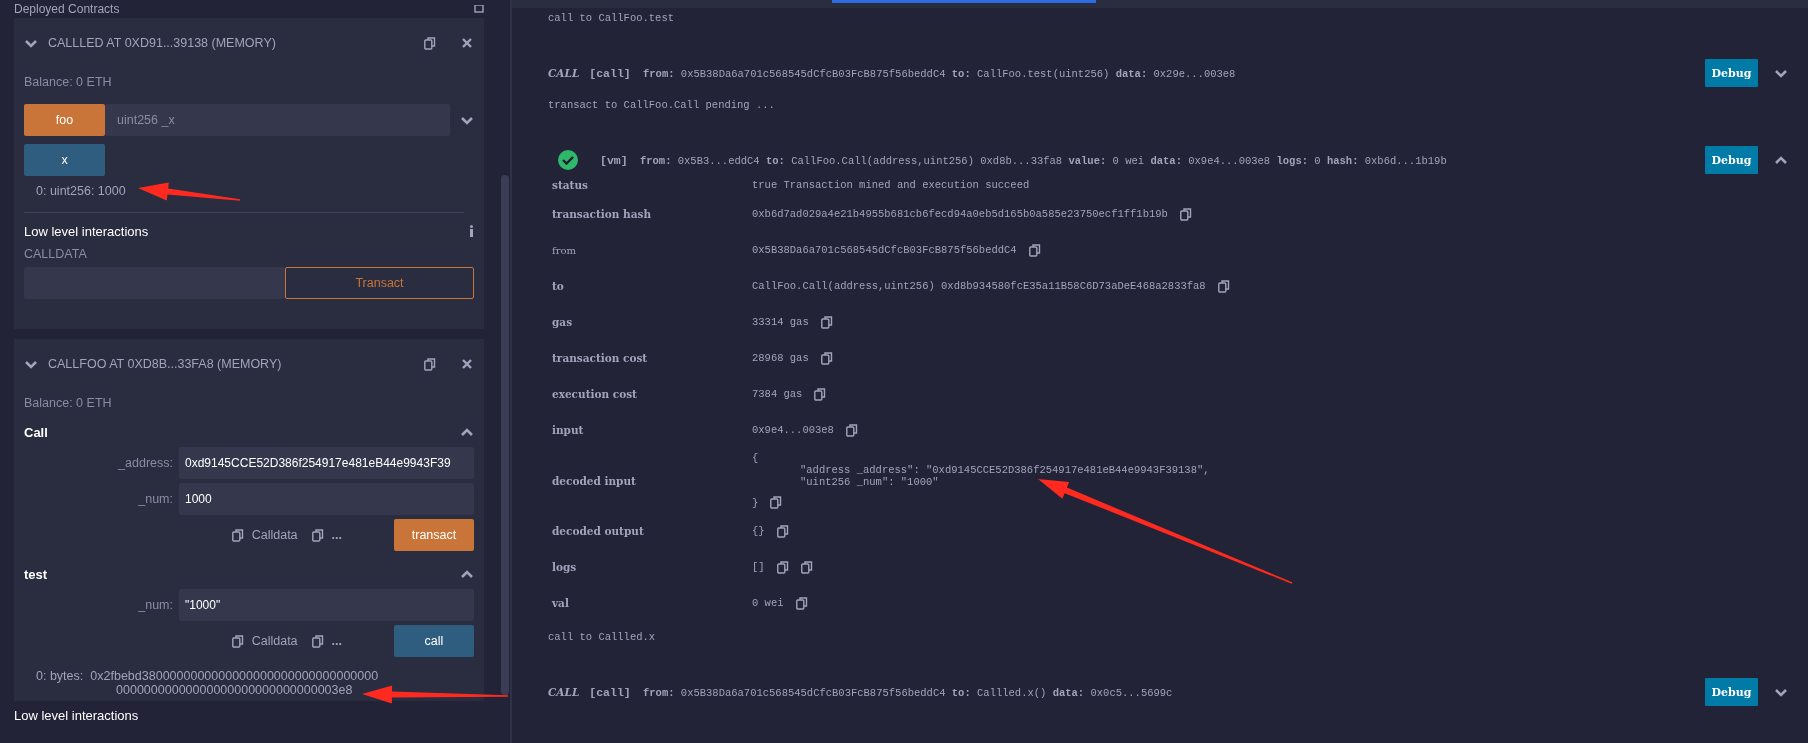  Describe the element at coordinates (758, 531) in the screenshot. I see `detail-value: {}` at that location.